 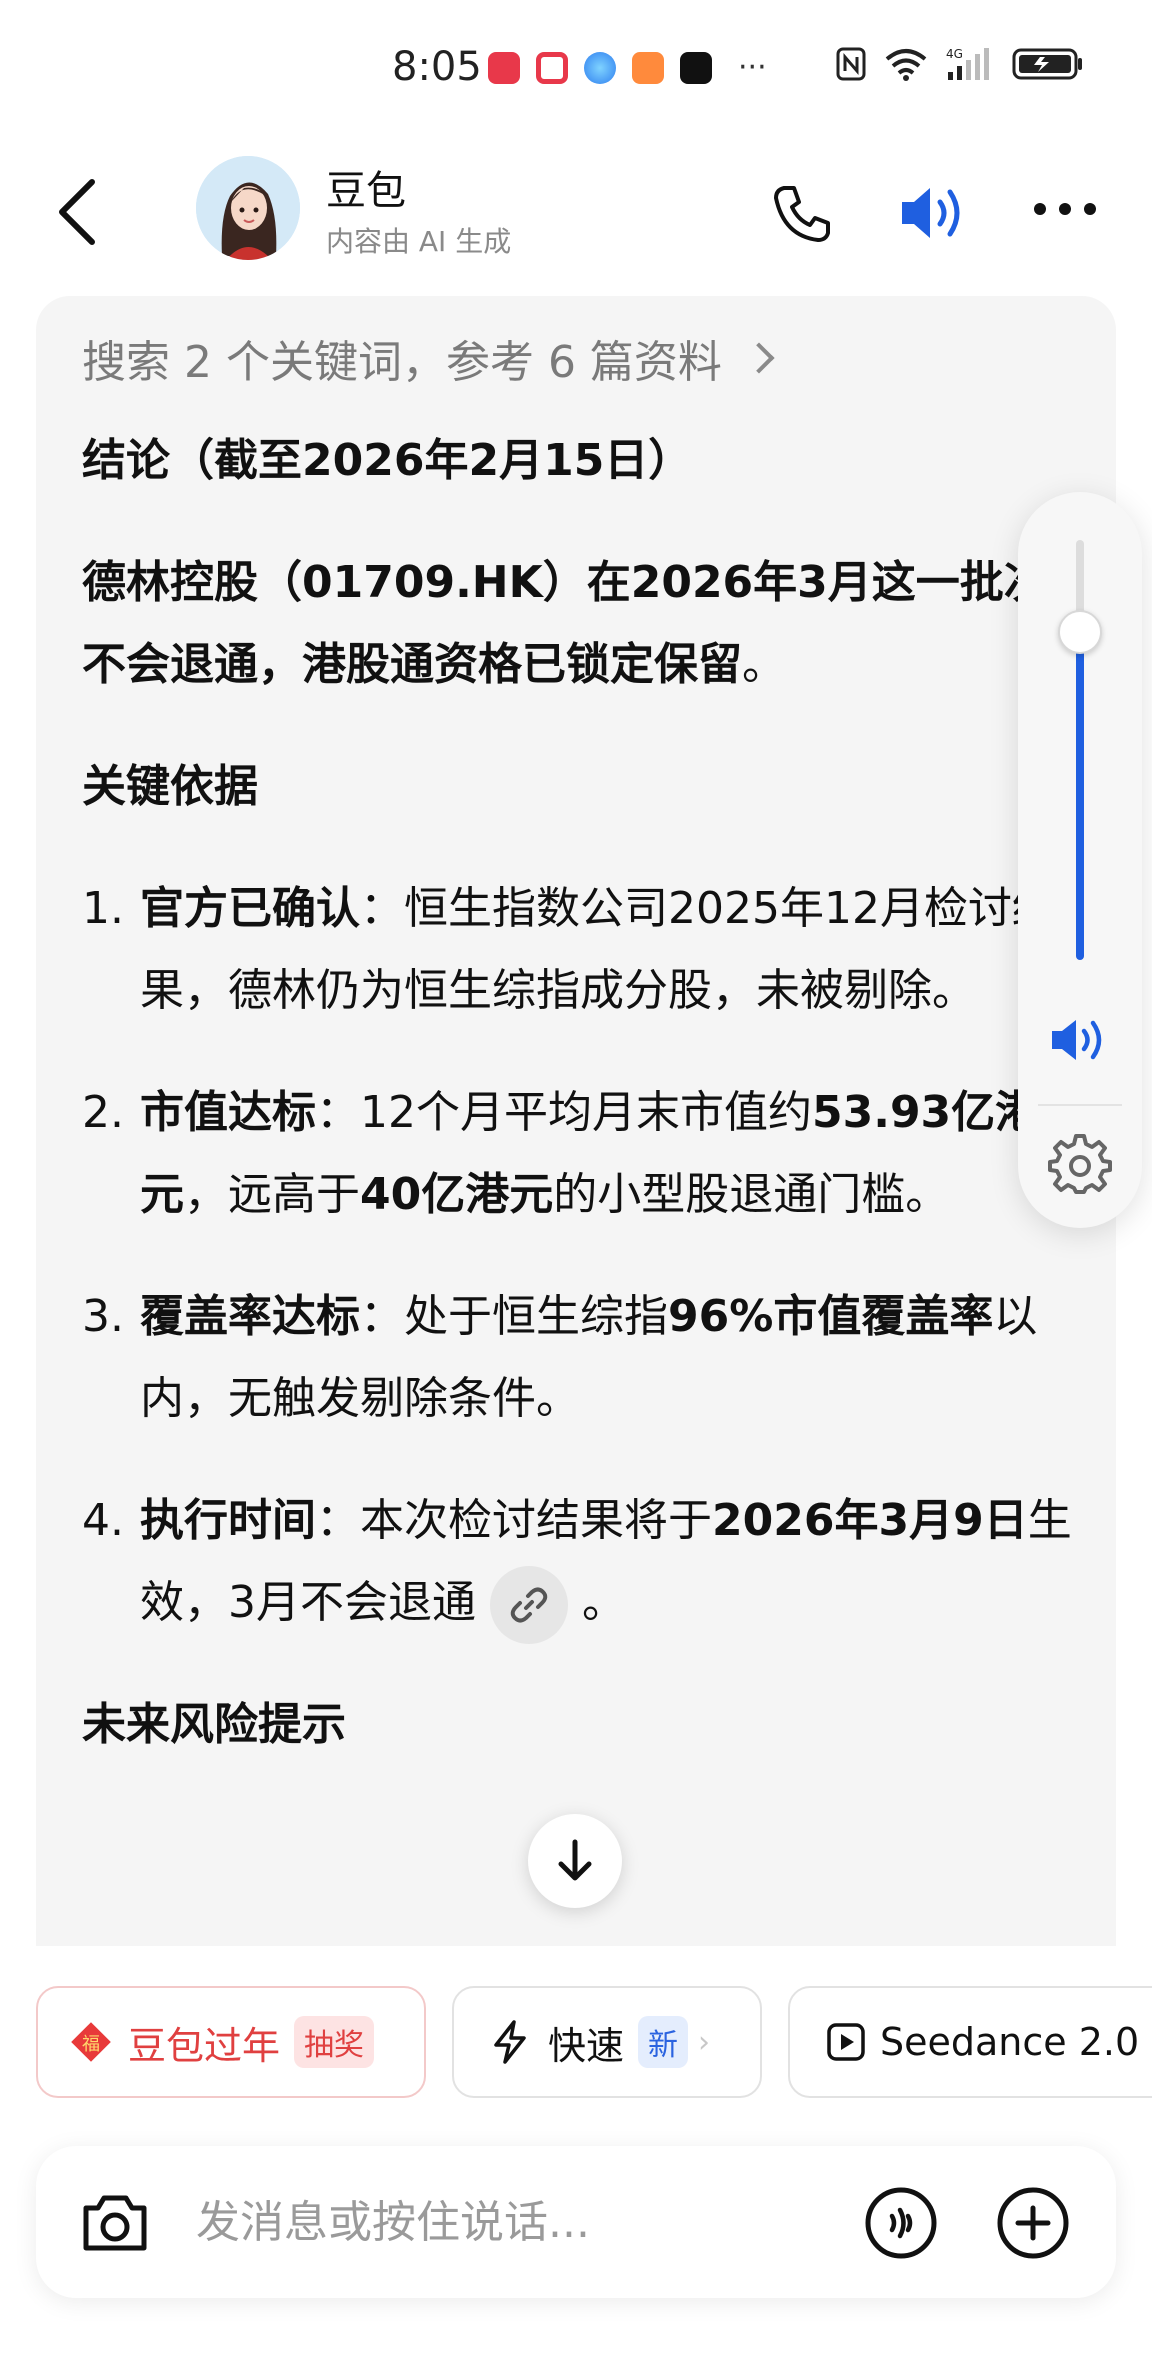 I want to click on fast-mode-label: 快速, so click(x=586, y=2045).